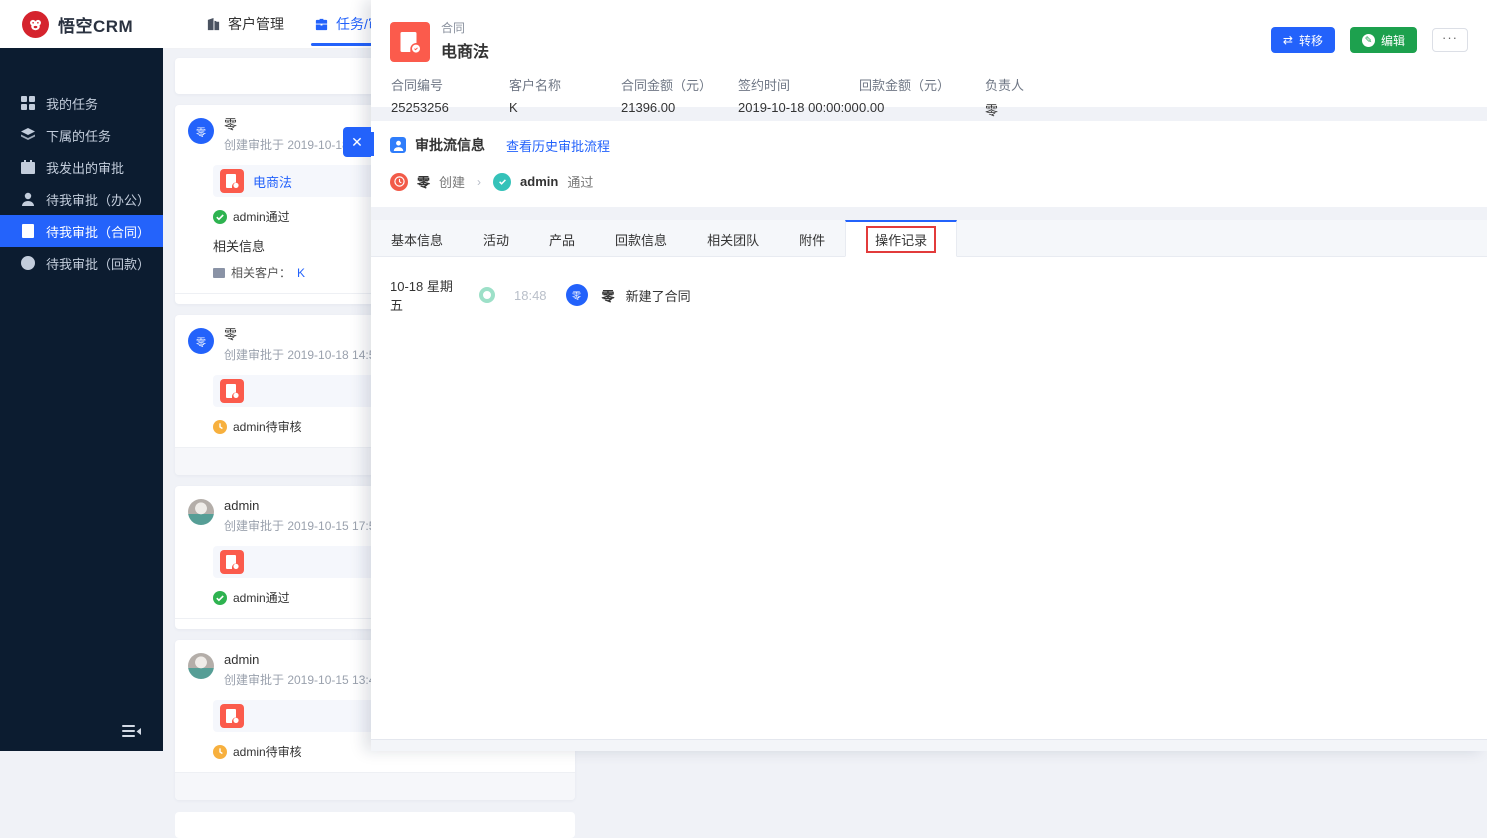 This screenshot has width=1487, height=838. Describe the element at coordinates (301, 273) in the screenshot. I see `related-customer-link: K` at that location.